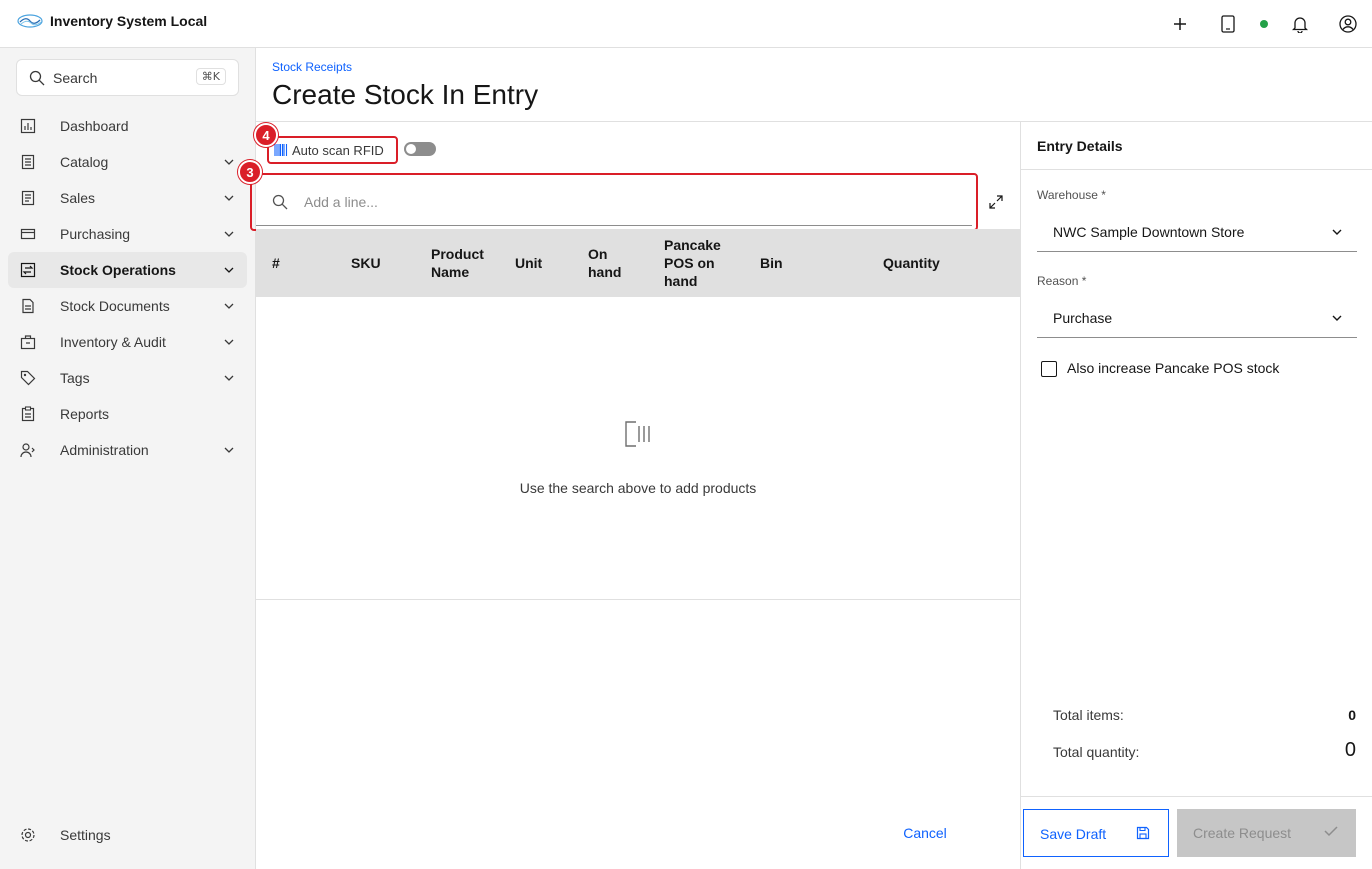 The width and height of the screenshot is (1372, 869). What do you see at coordinates (129, 21) in the screenshot?
I see `app-title: Inventory System Local` at bounding box center [129, 21].